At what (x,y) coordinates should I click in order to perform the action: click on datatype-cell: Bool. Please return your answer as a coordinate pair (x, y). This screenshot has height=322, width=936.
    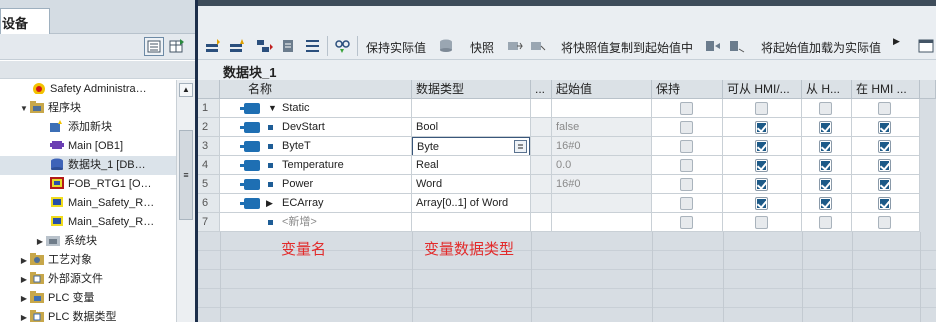
    Looking at the image, I should click on (471, 127).